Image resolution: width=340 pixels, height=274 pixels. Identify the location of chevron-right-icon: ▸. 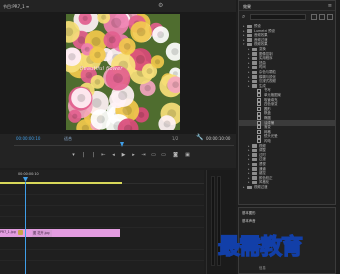
(244, 187).